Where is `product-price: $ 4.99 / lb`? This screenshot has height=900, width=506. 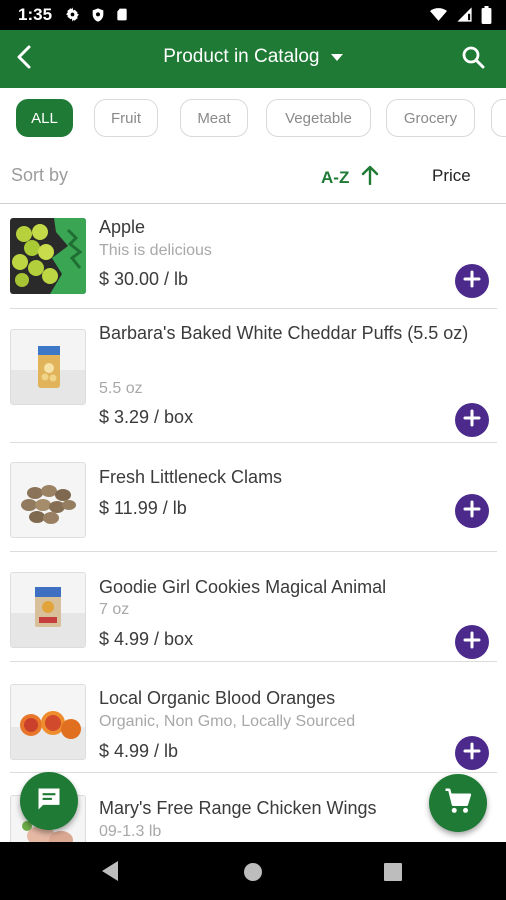
product-price: $ 4.99 / lb is located at coordinates (139, 751).